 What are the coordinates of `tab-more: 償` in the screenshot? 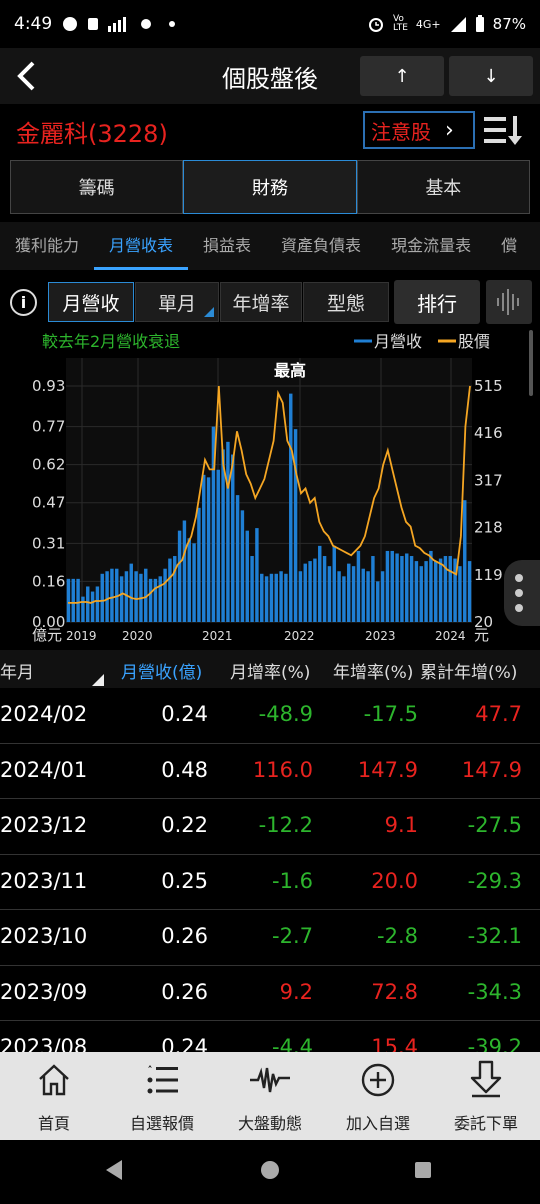 It's located at (509, 246).